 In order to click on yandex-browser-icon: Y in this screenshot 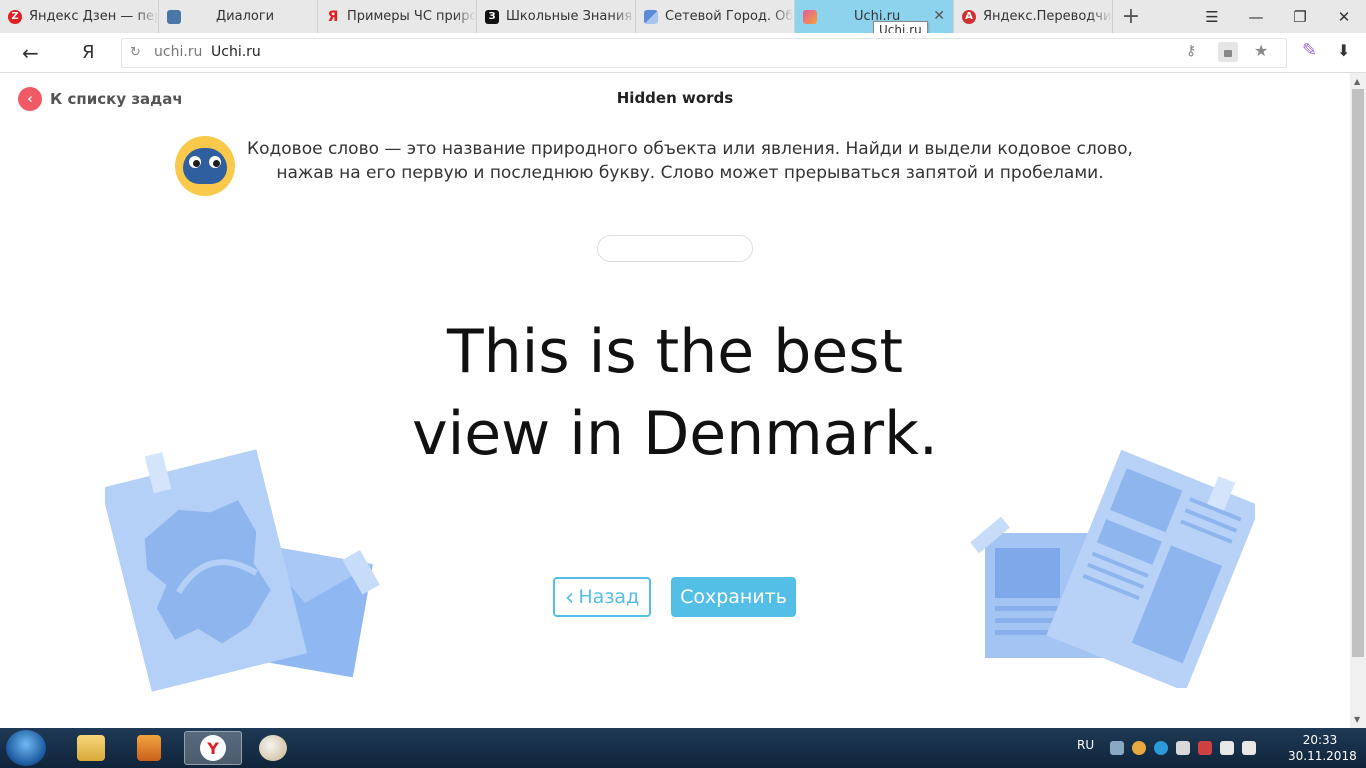, I will do `click(213, 748)`.